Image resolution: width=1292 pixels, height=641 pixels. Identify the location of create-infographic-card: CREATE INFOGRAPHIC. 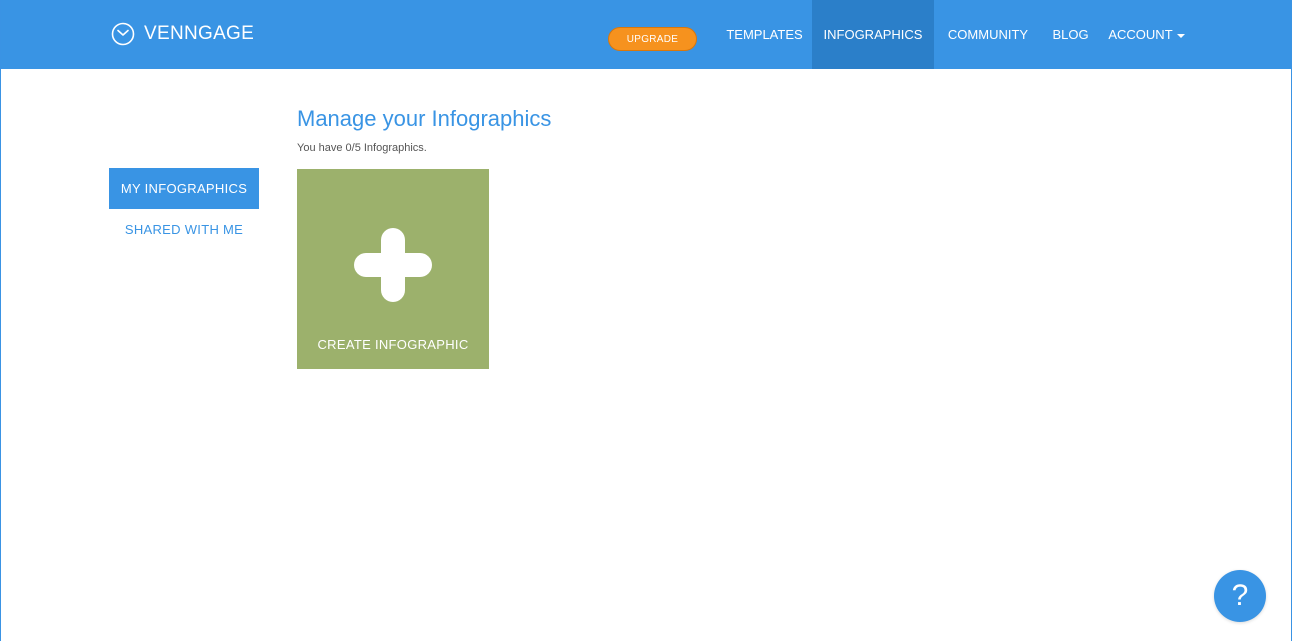
(393, 269).